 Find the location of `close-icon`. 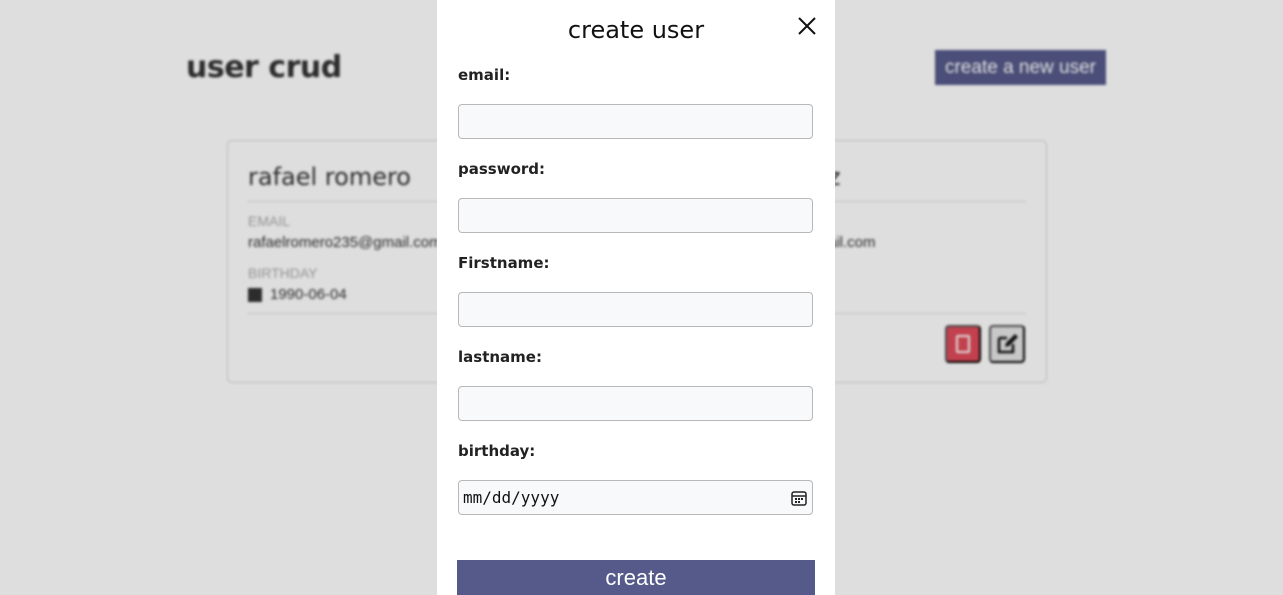

close-icon is located at coordinates (807, 26).